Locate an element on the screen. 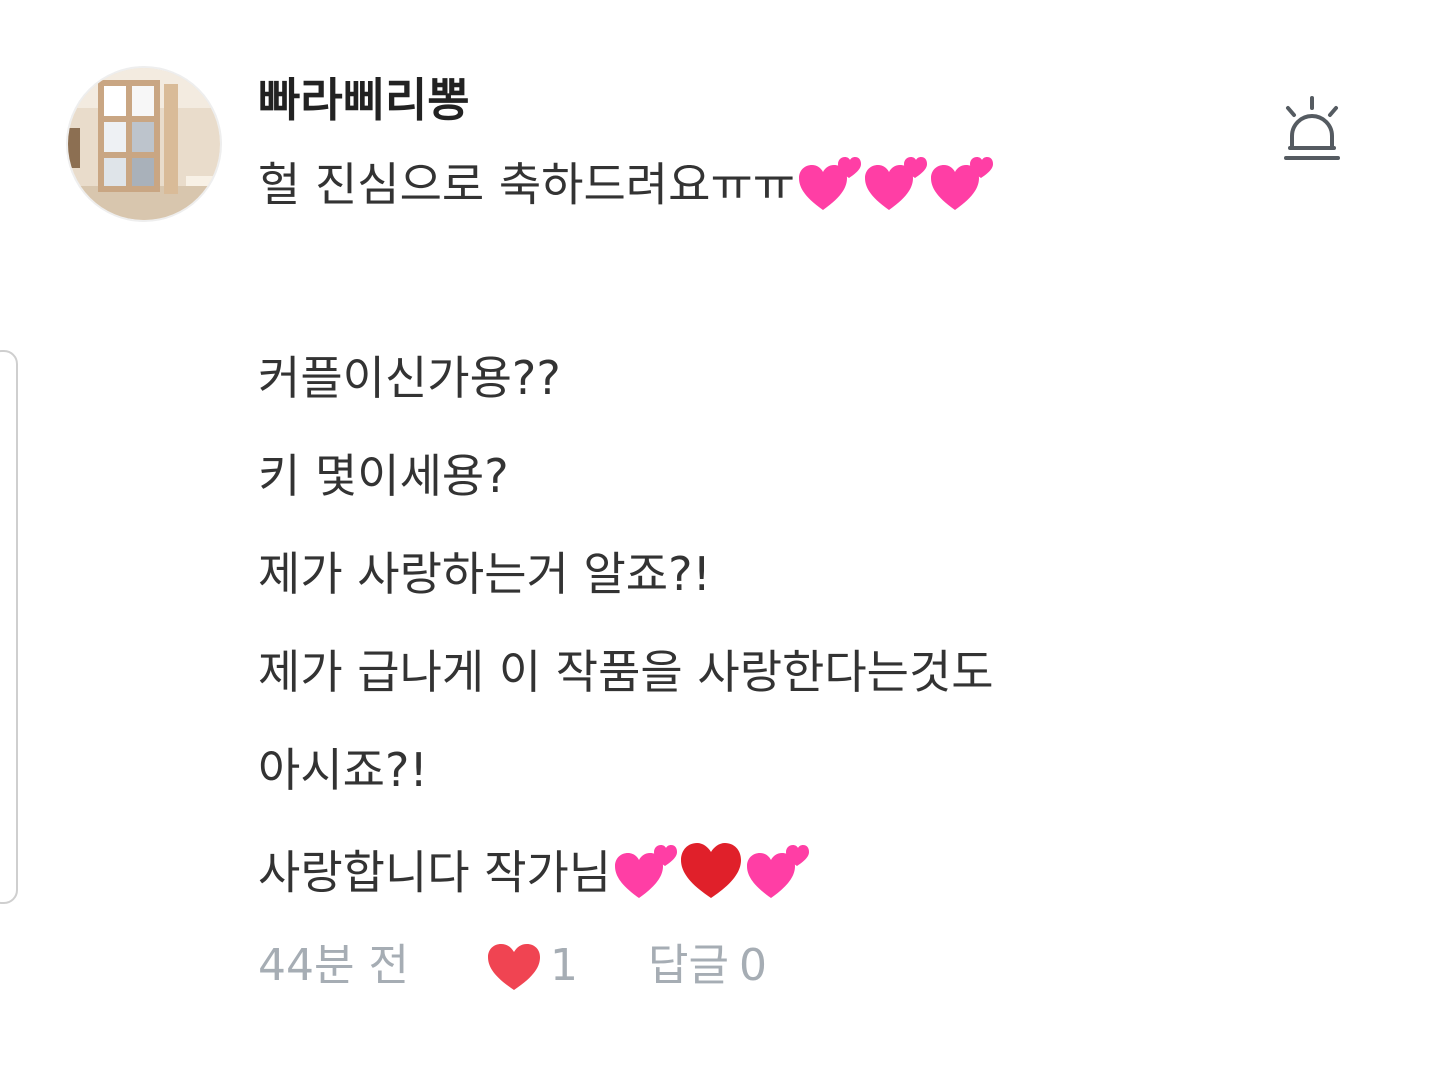 The width and height of the screenshot is (1440, 1080). reply-count: 0 is located at coordinates (752, 965).